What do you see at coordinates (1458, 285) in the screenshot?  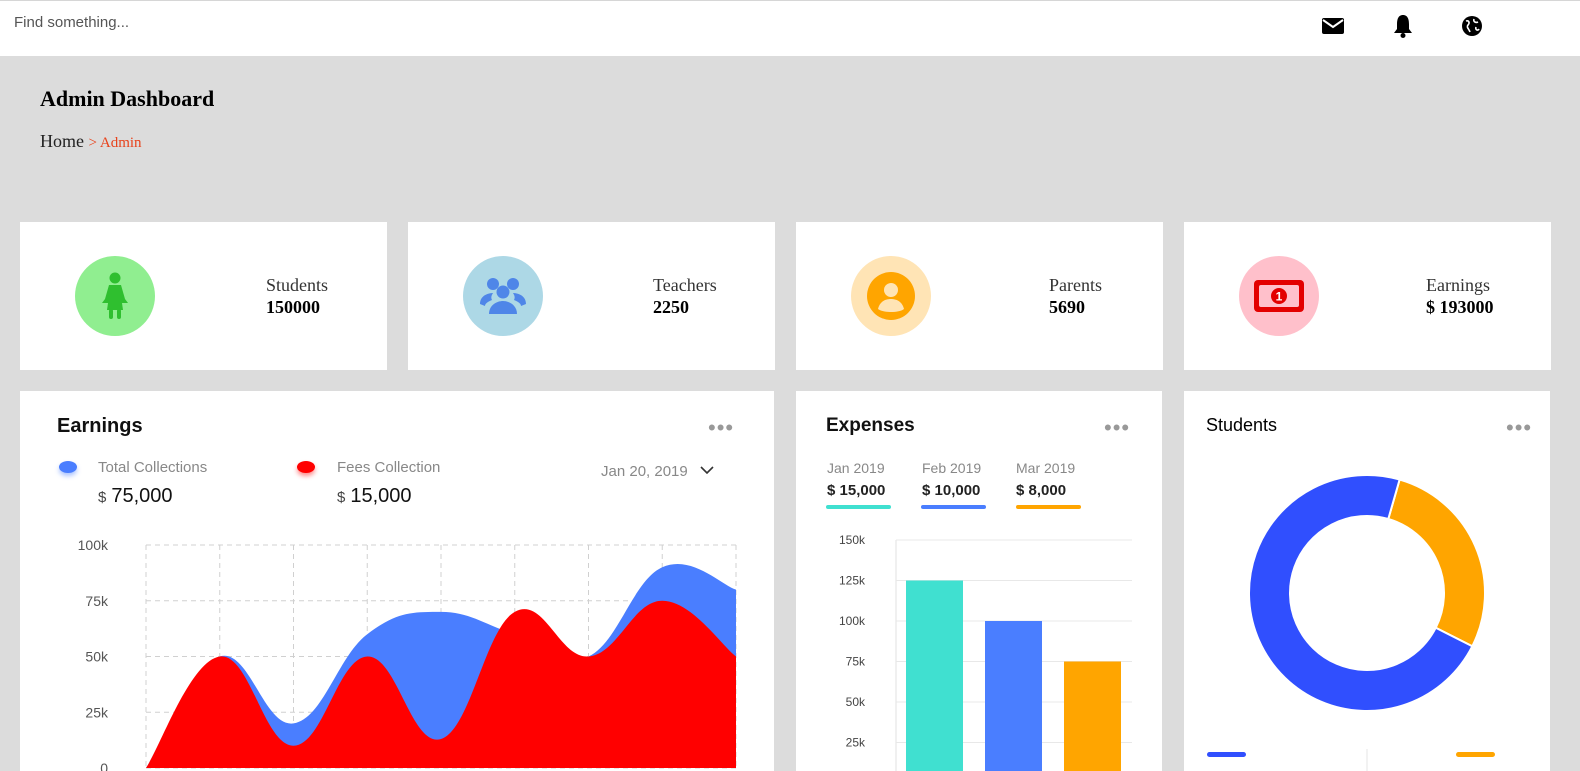 I see `earnings-label: Earnings` at bounding box center [1458, 285].